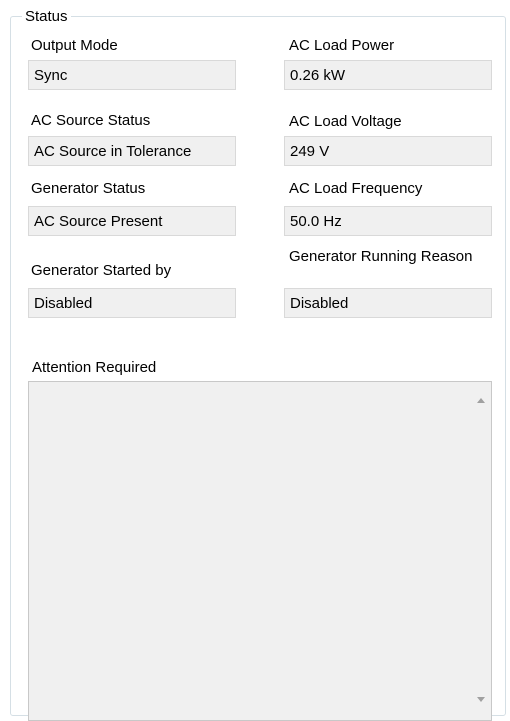 Image resolution: width=510 pixels, height=721 pixels. I want to click on generator-running-reason-label: Generator Running Reason, so click(381, 256).